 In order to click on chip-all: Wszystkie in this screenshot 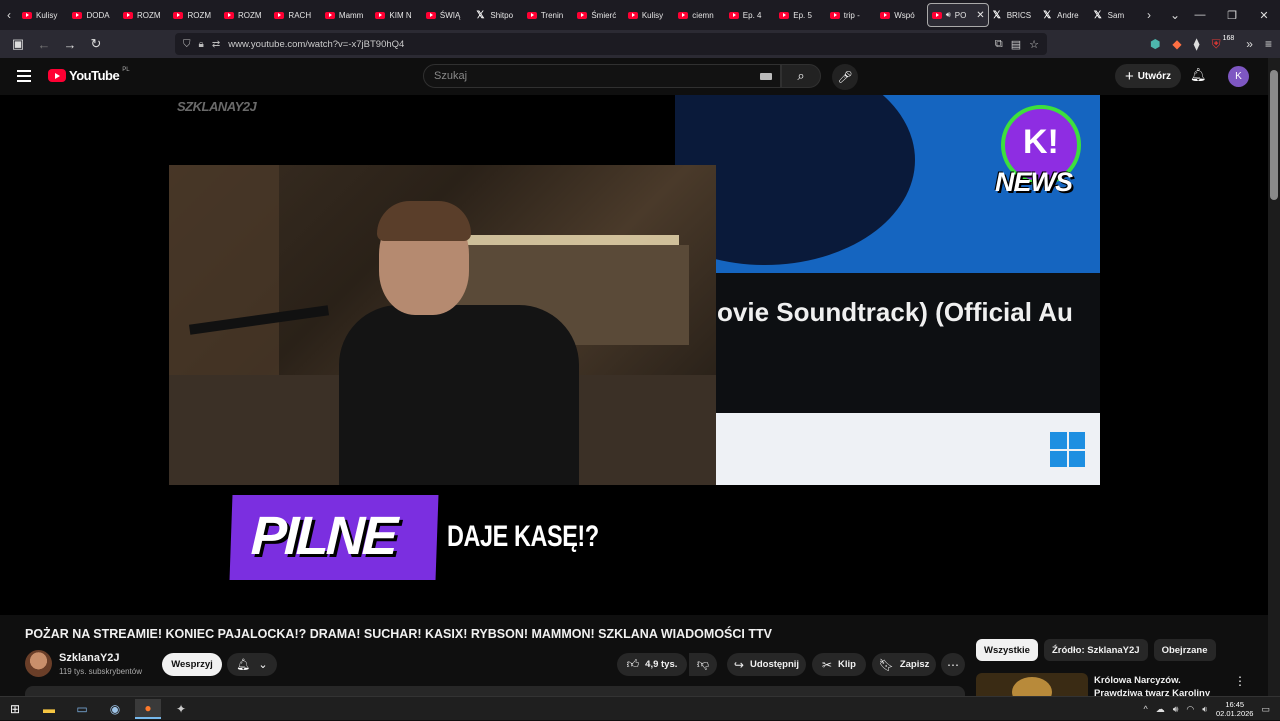, I will do `click(1007, 650)`.